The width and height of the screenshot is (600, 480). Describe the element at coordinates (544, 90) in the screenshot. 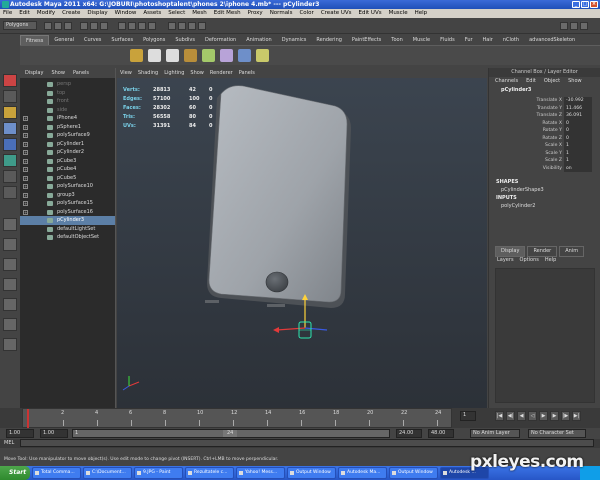

I see `selected-node-name: pCylinder3` at that location.